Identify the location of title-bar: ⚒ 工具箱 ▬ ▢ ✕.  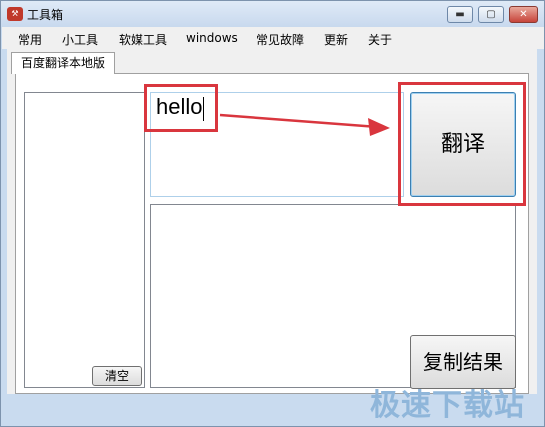
(272, 14).